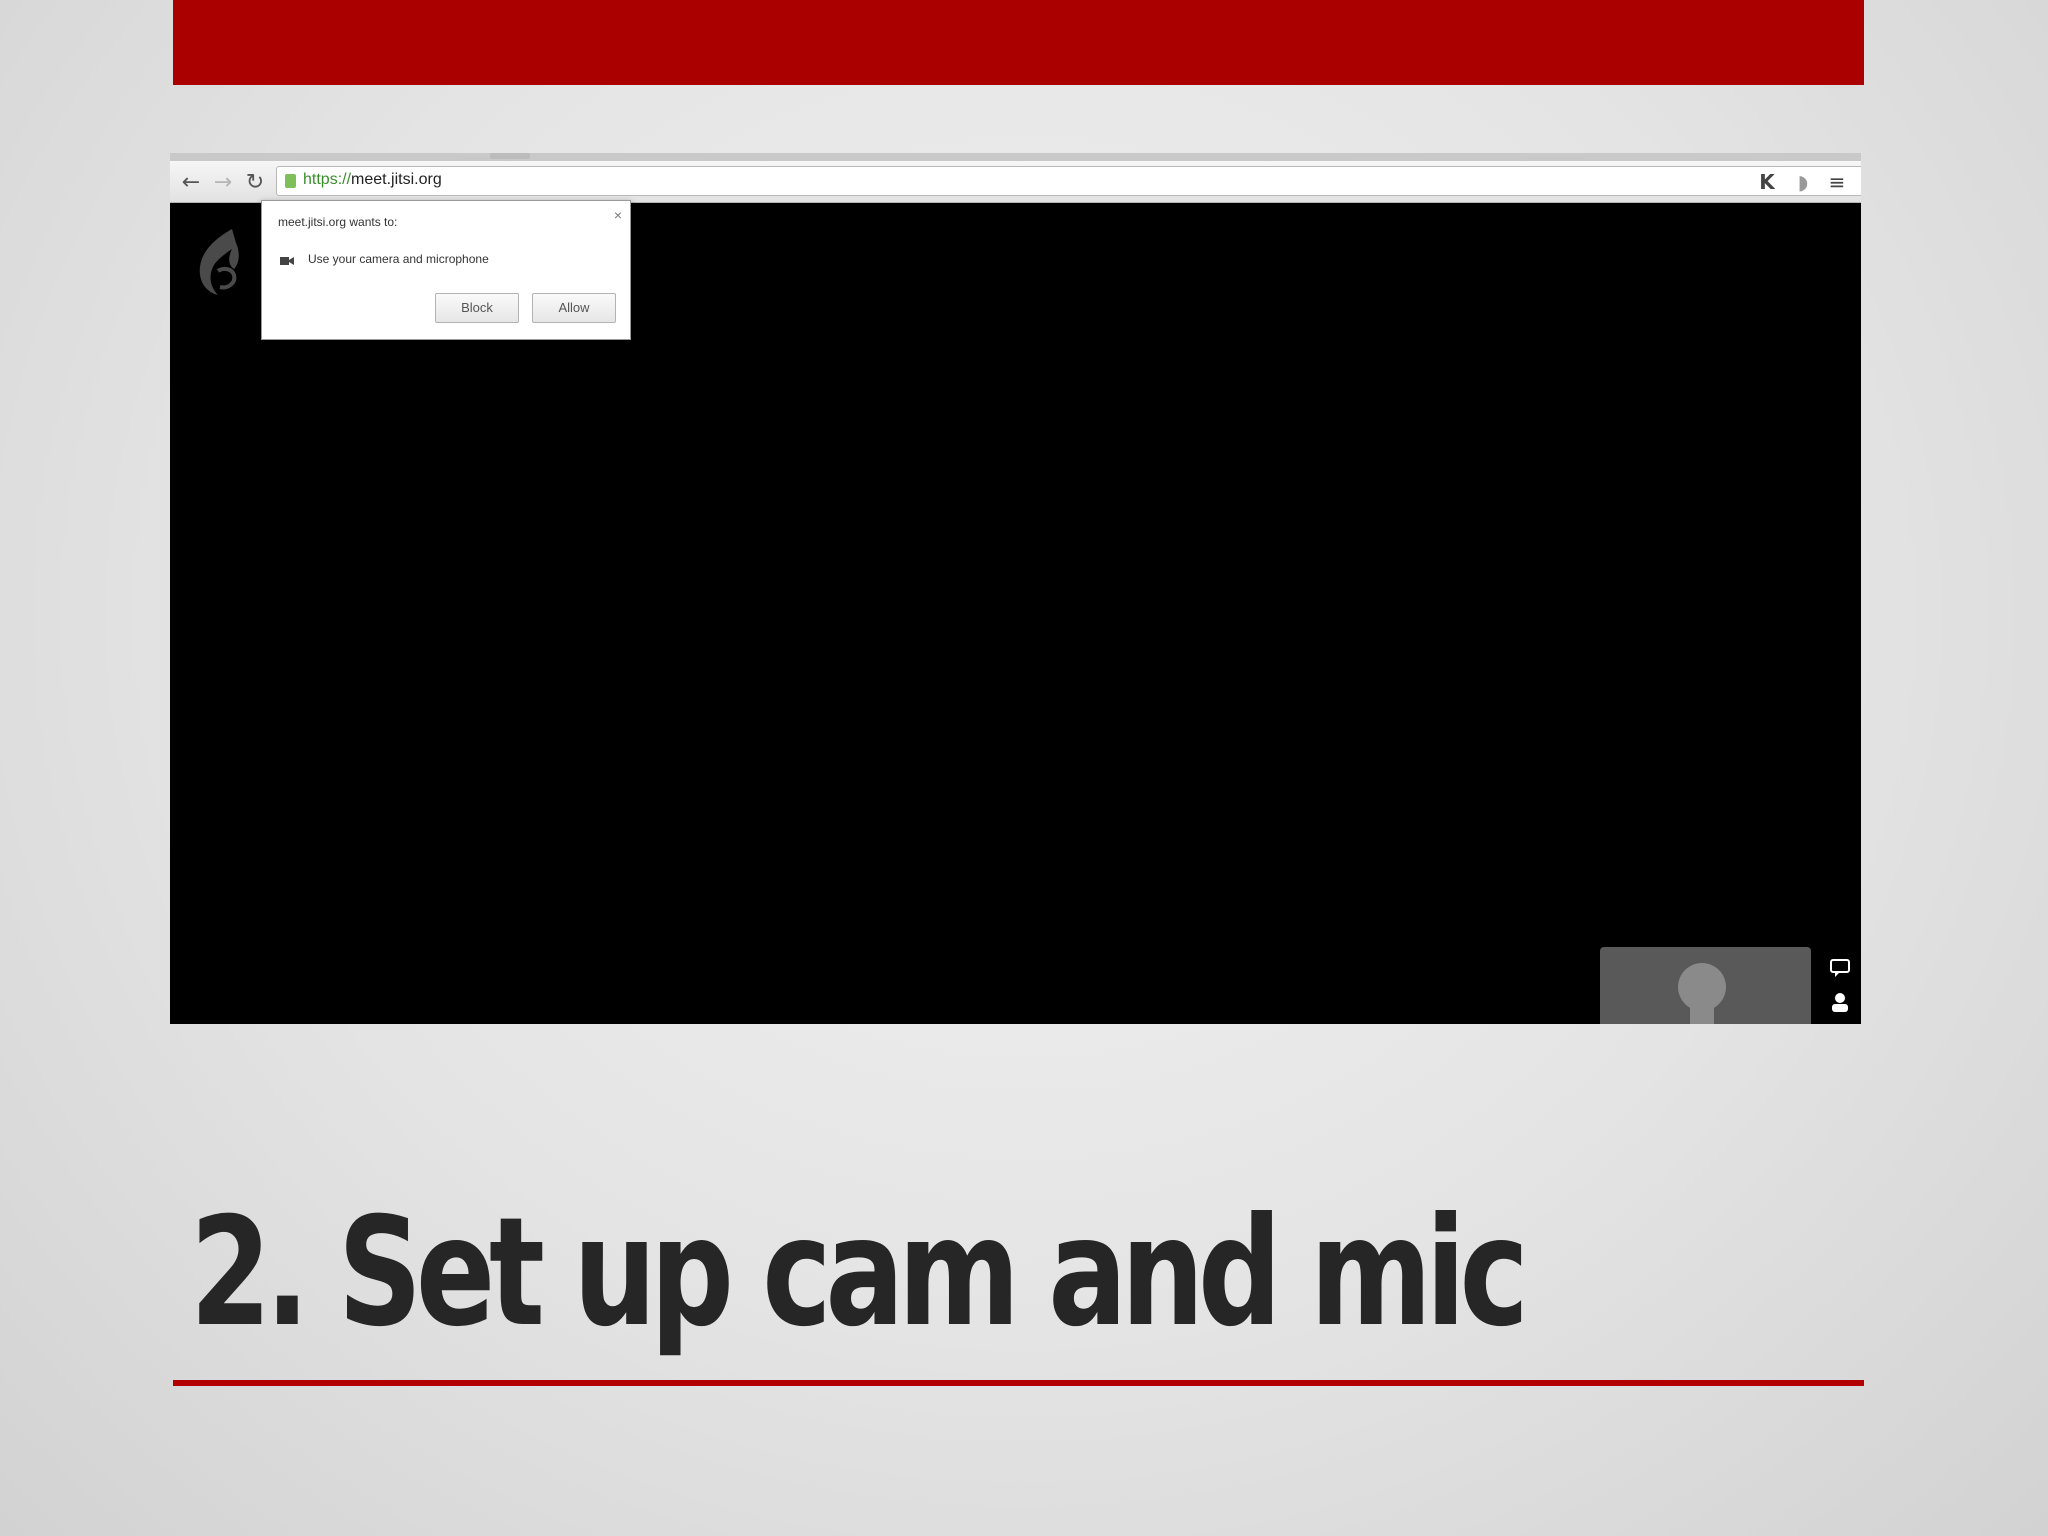 The image size is (2048, 1536). I want to click on extension-icon: ◗, so click(1803, 182).